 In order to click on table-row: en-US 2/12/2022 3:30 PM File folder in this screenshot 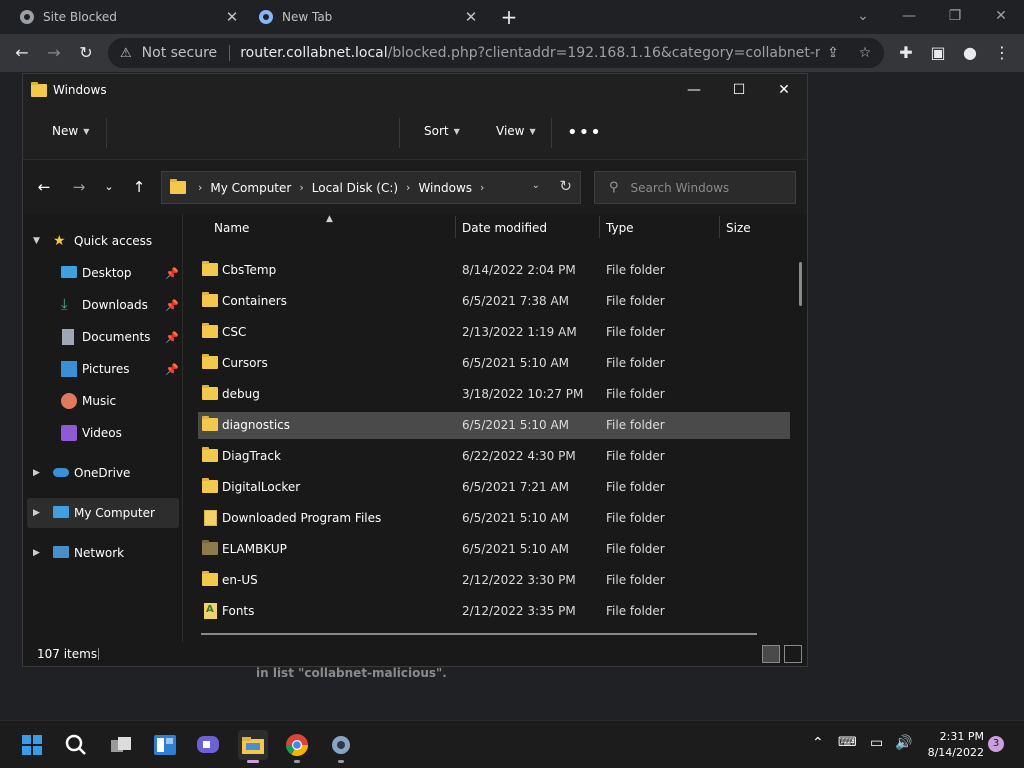, I will do `click(494, 580)`.